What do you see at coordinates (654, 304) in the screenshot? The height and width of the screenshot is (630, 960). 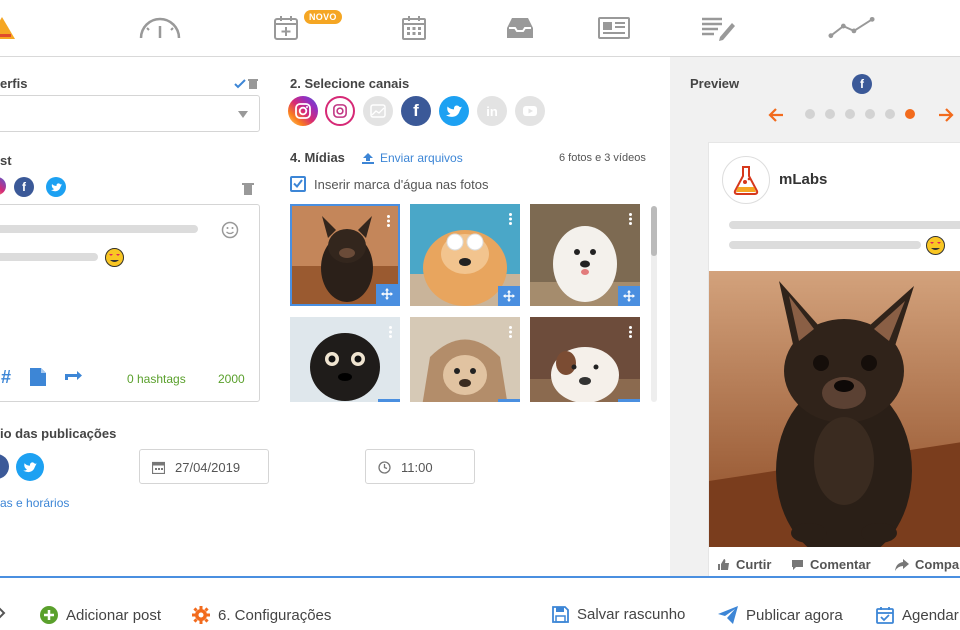 I see `media-scrollbar` at bounding box center [654, 304].